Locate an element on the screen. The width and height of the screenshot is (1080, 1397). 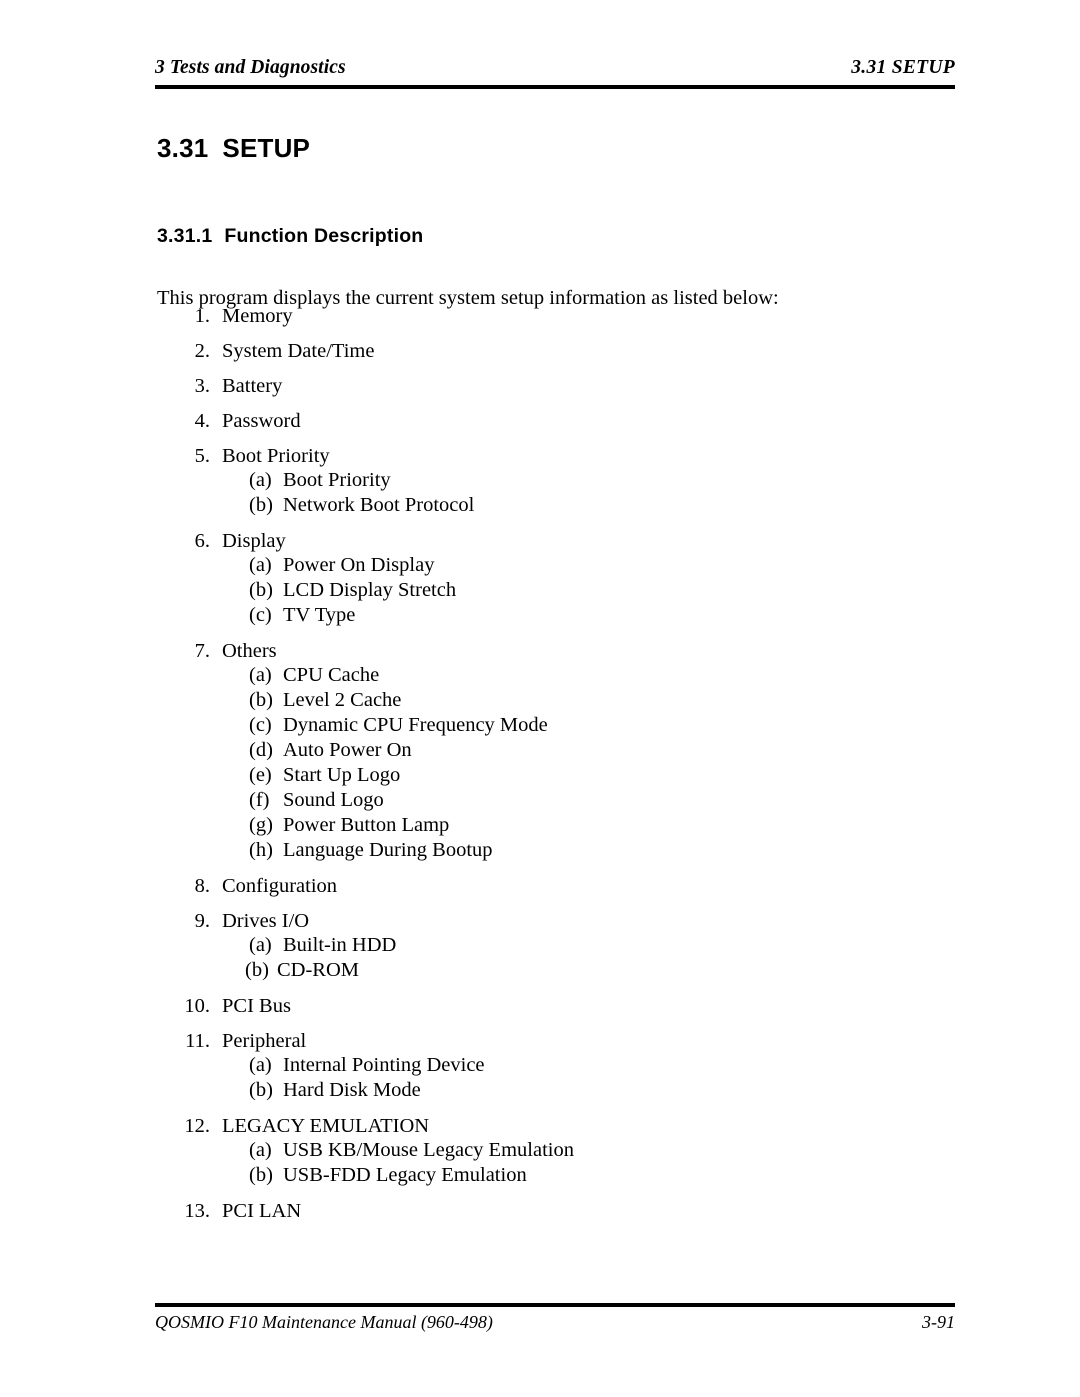
sub-list-item: (f) Sound Logo is located at coordinates (540, 800).